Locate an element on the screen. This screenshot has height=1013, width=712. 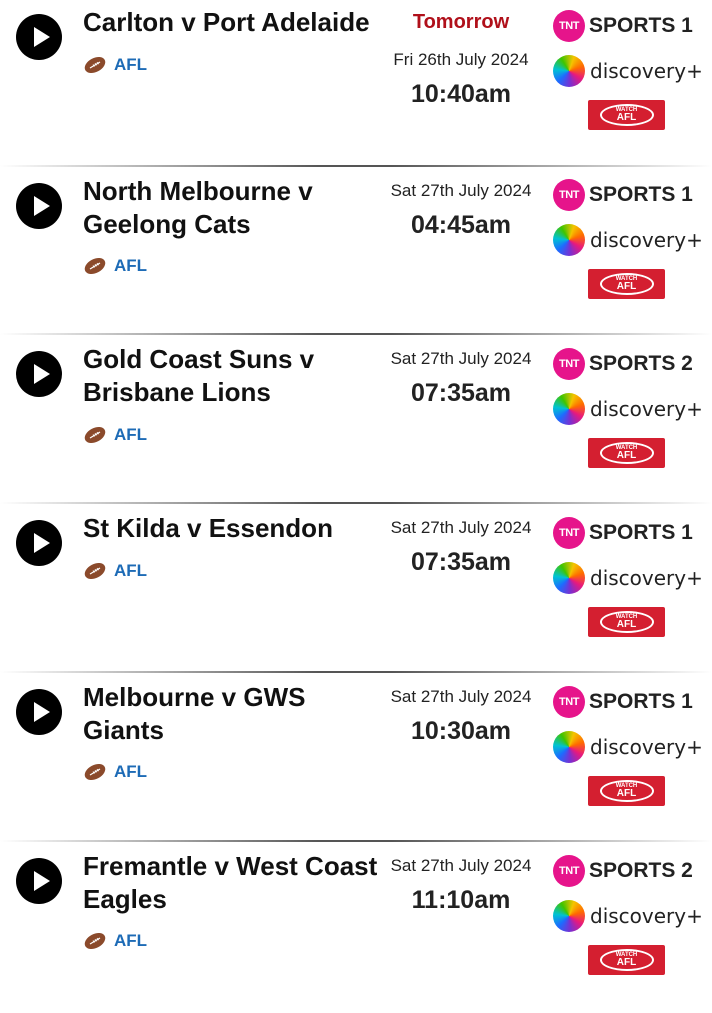
schedule: Sat 27th July 2024 11:10am is located at coordinates (461, 885).